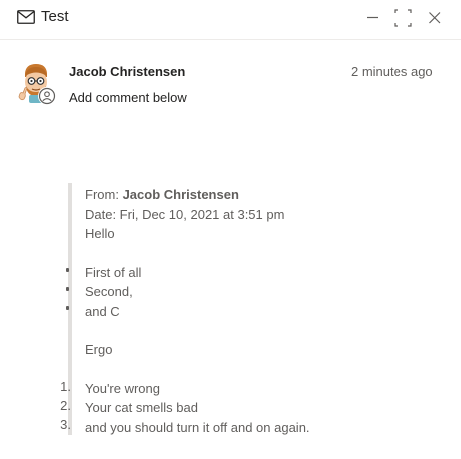  Describe the element at coordinates (100, 233) in the screenshot. I see `quote-greeting: Hello` at that location.